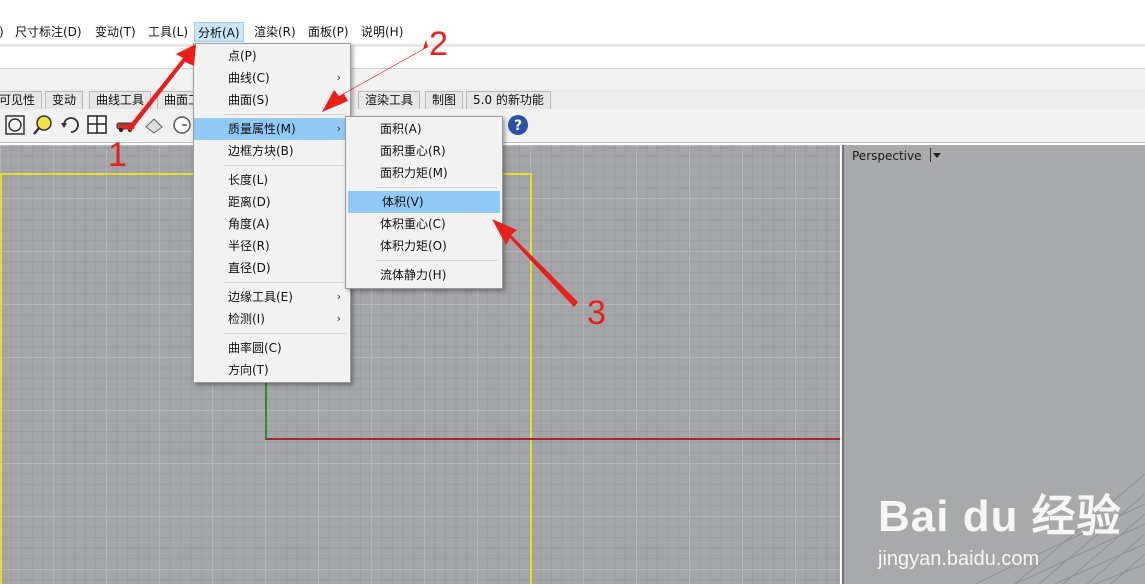 This screenshot has width=1145, height=584. What do you see at coordinates (1000, 516) in the screenshot?
I see `watermark-logo-text: Bai du 经验` at bounding box center [1000, 516].